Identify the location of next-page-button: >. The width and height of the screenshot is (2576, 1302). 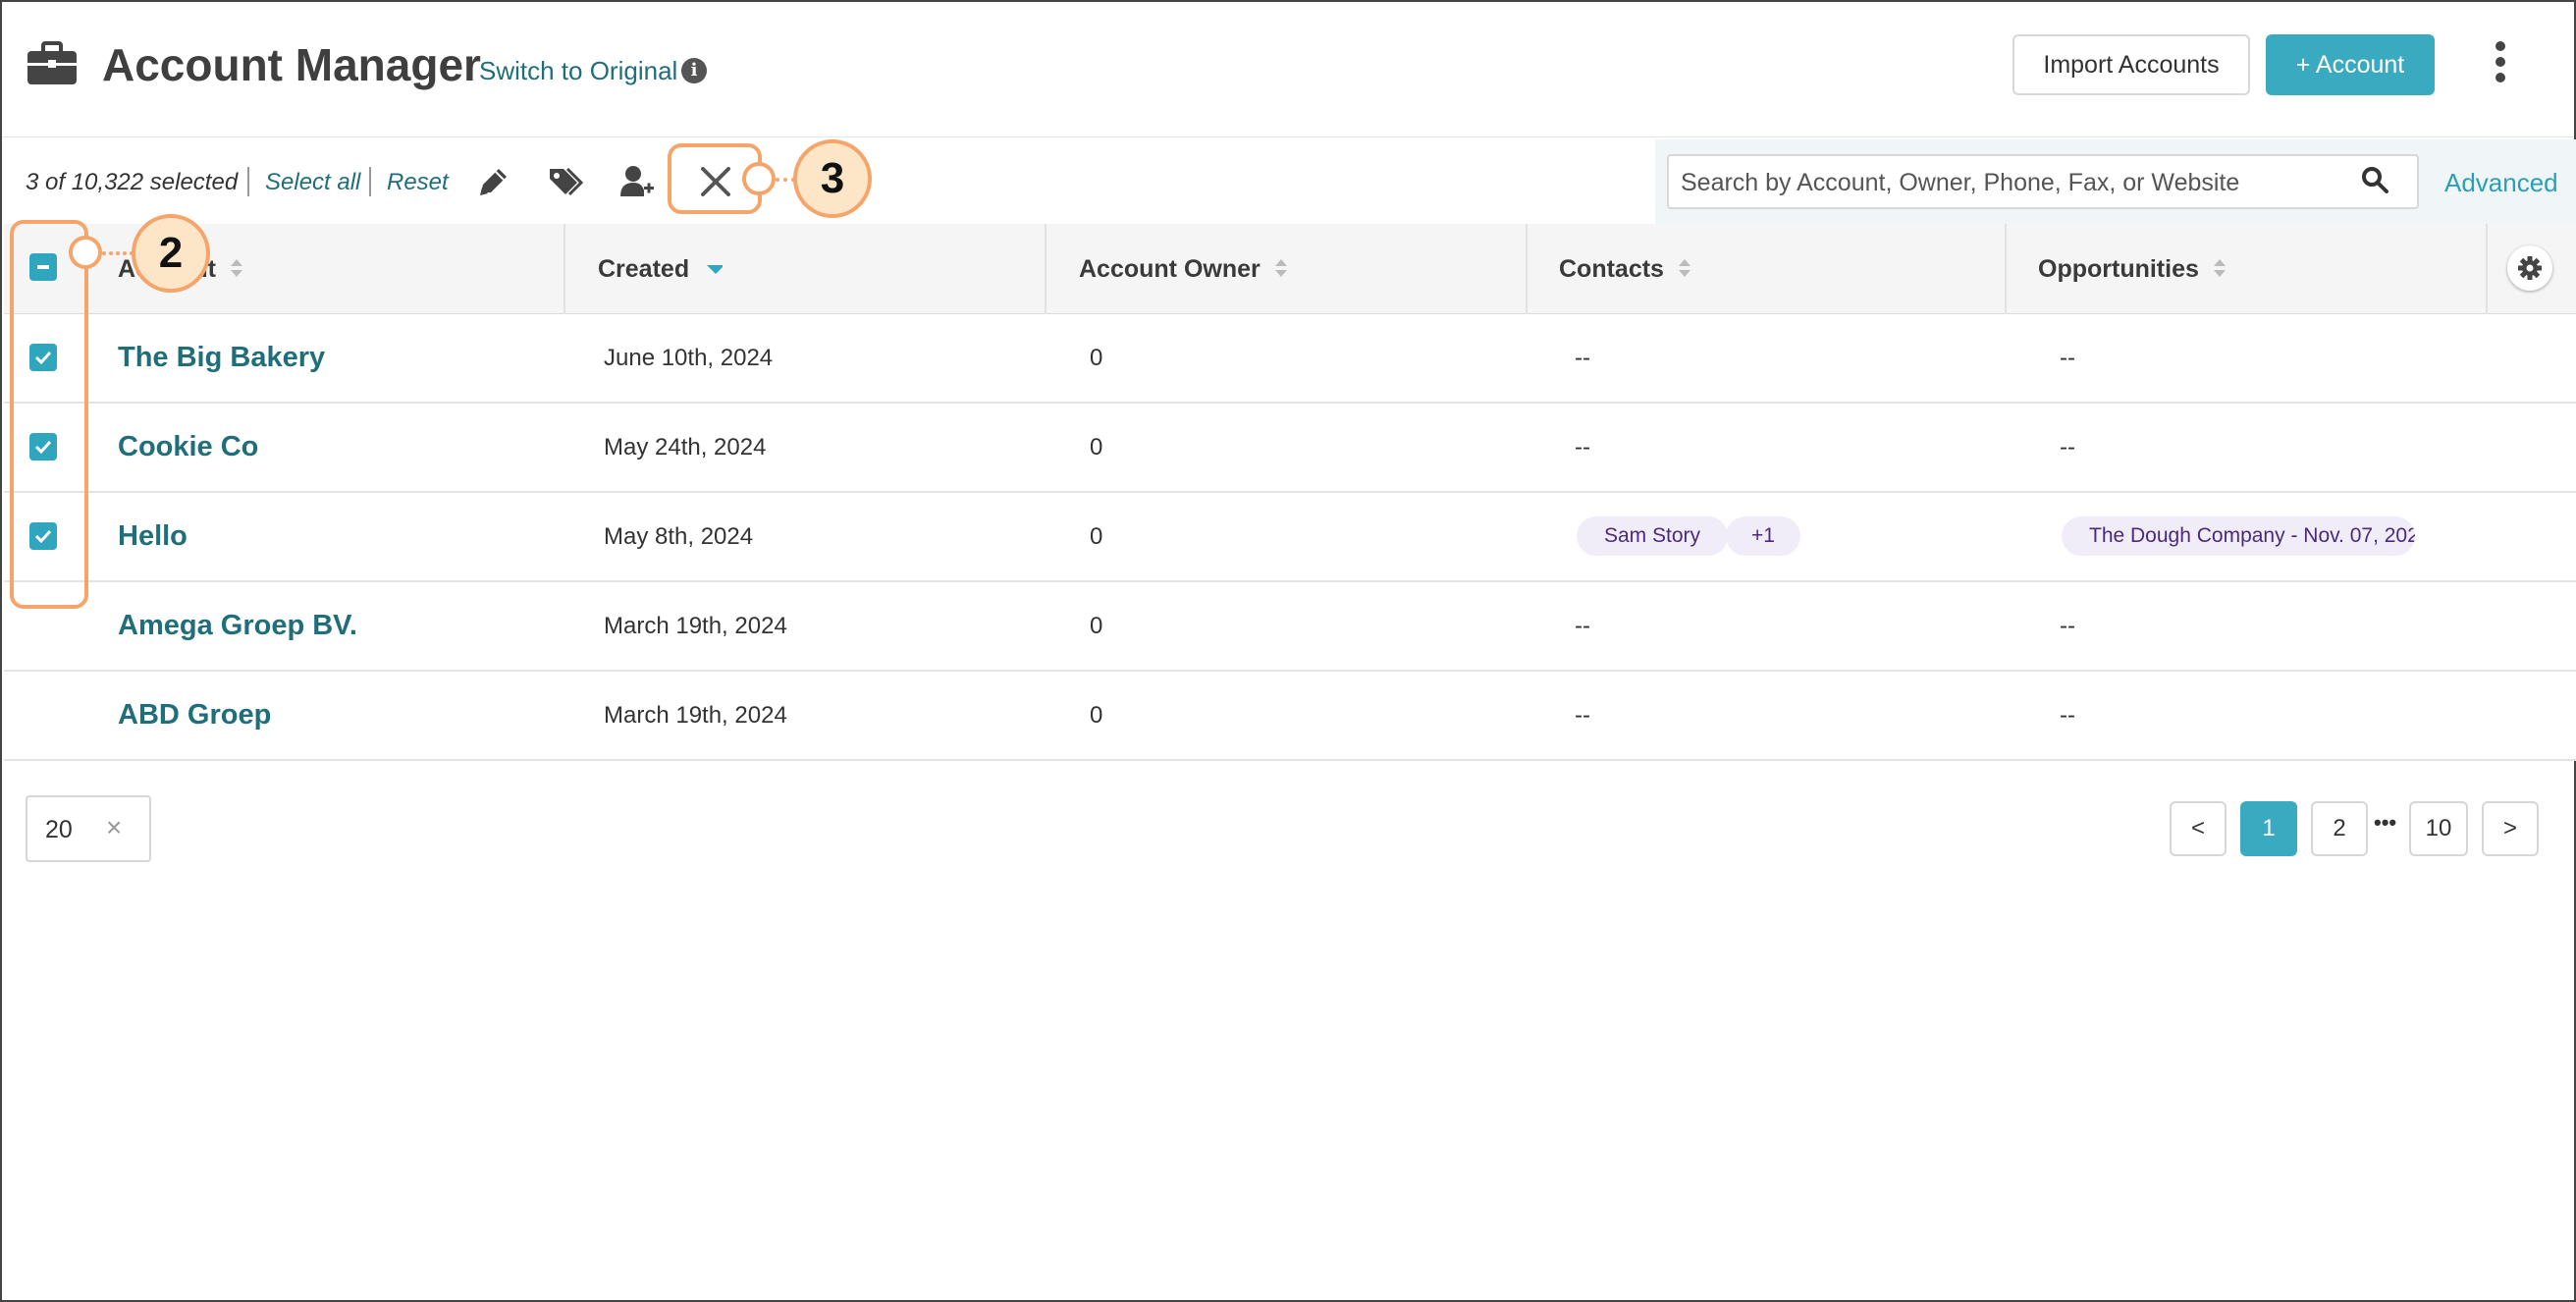
(2510, 828).